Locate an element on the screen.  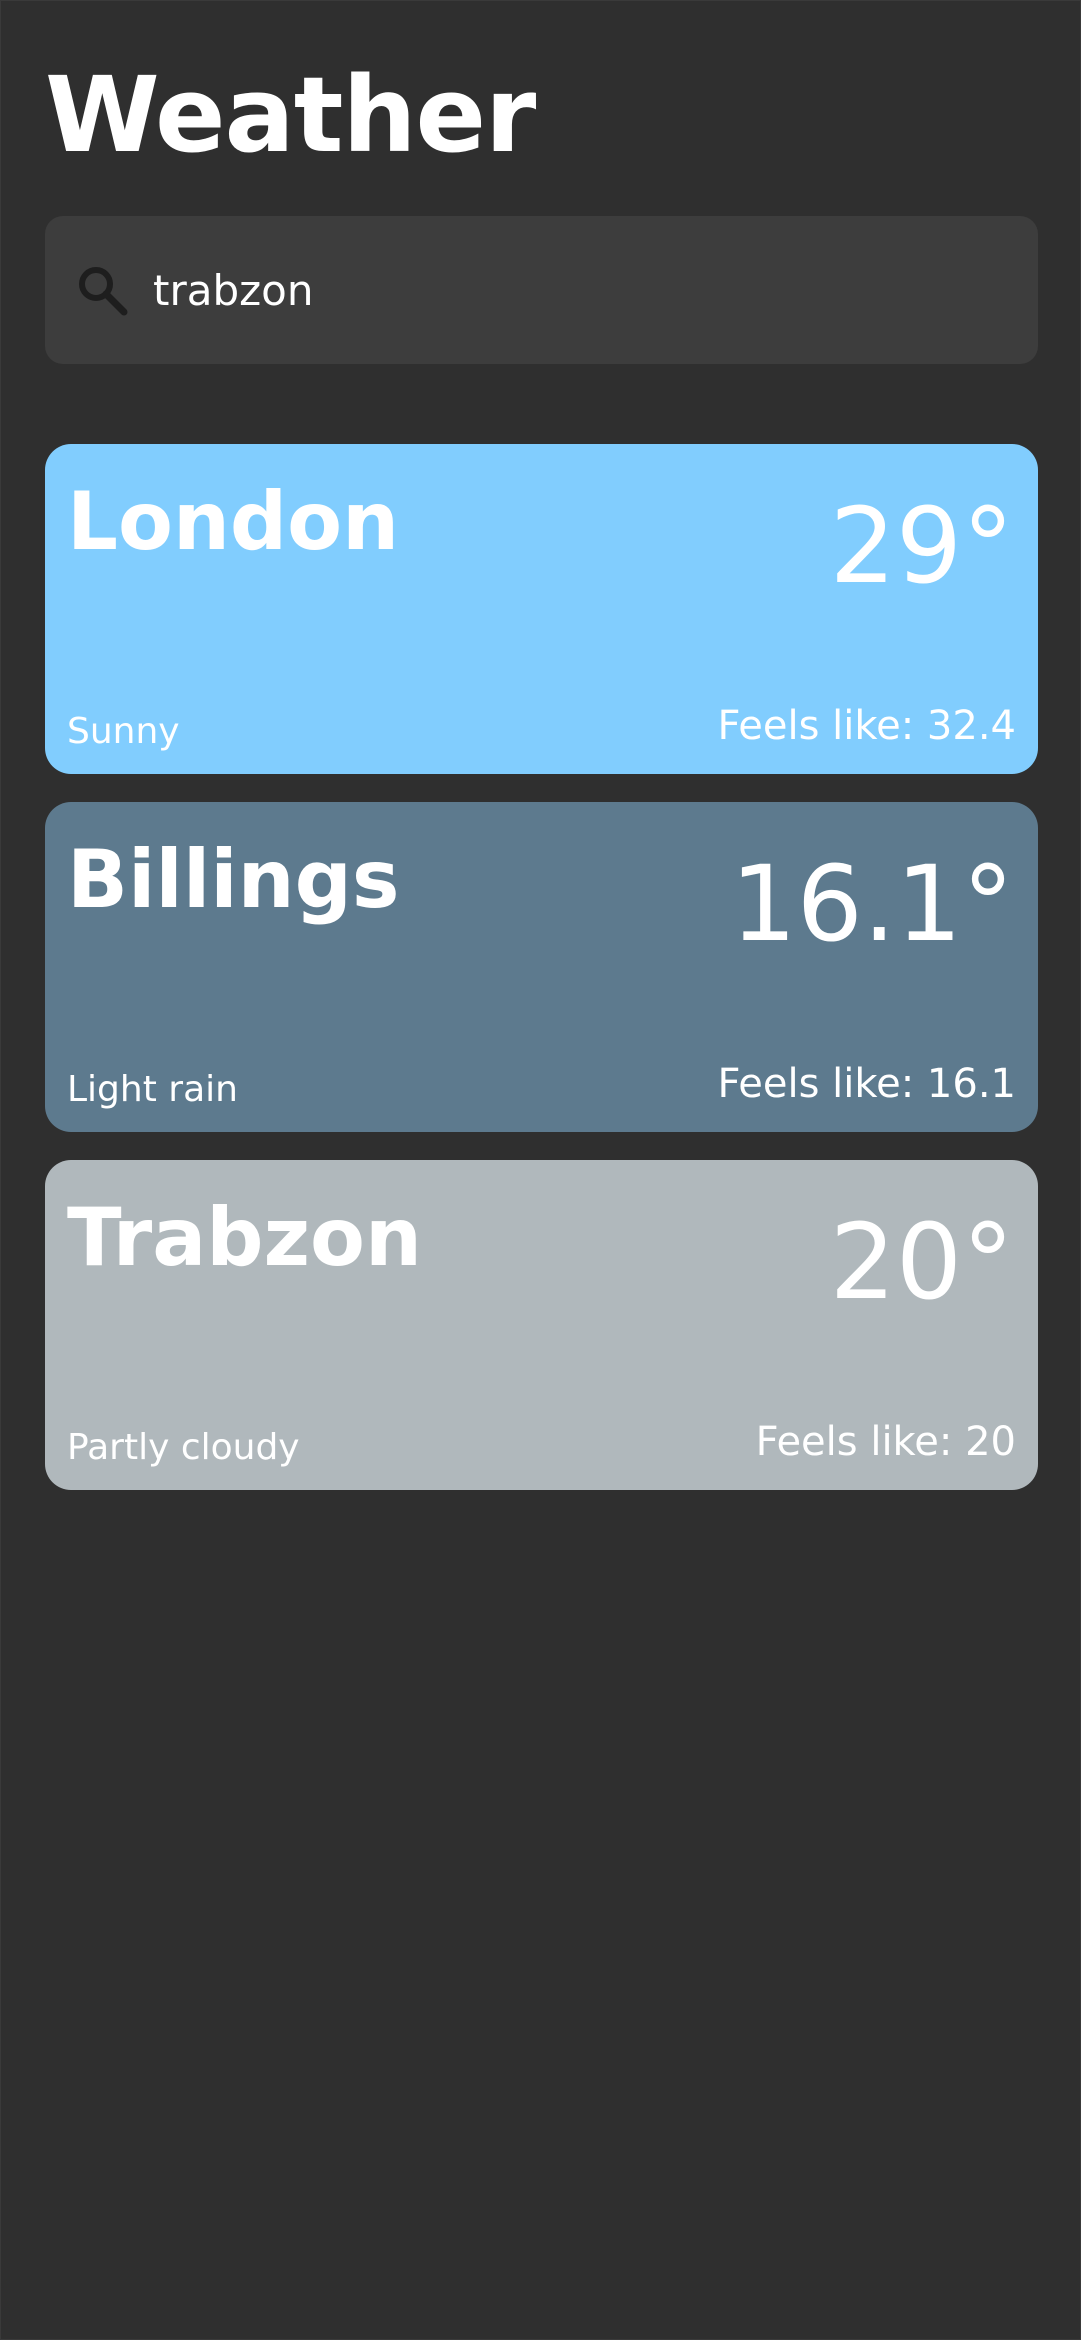
search-bar is located at coordinates (541, 290).